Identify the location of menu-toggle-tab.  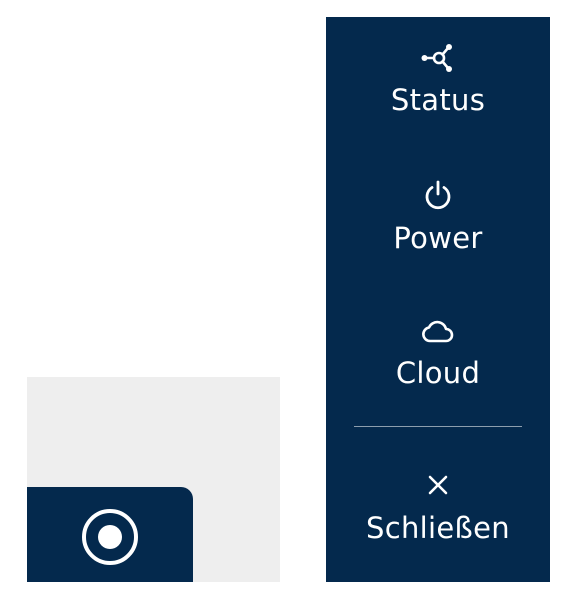
(110, 534).